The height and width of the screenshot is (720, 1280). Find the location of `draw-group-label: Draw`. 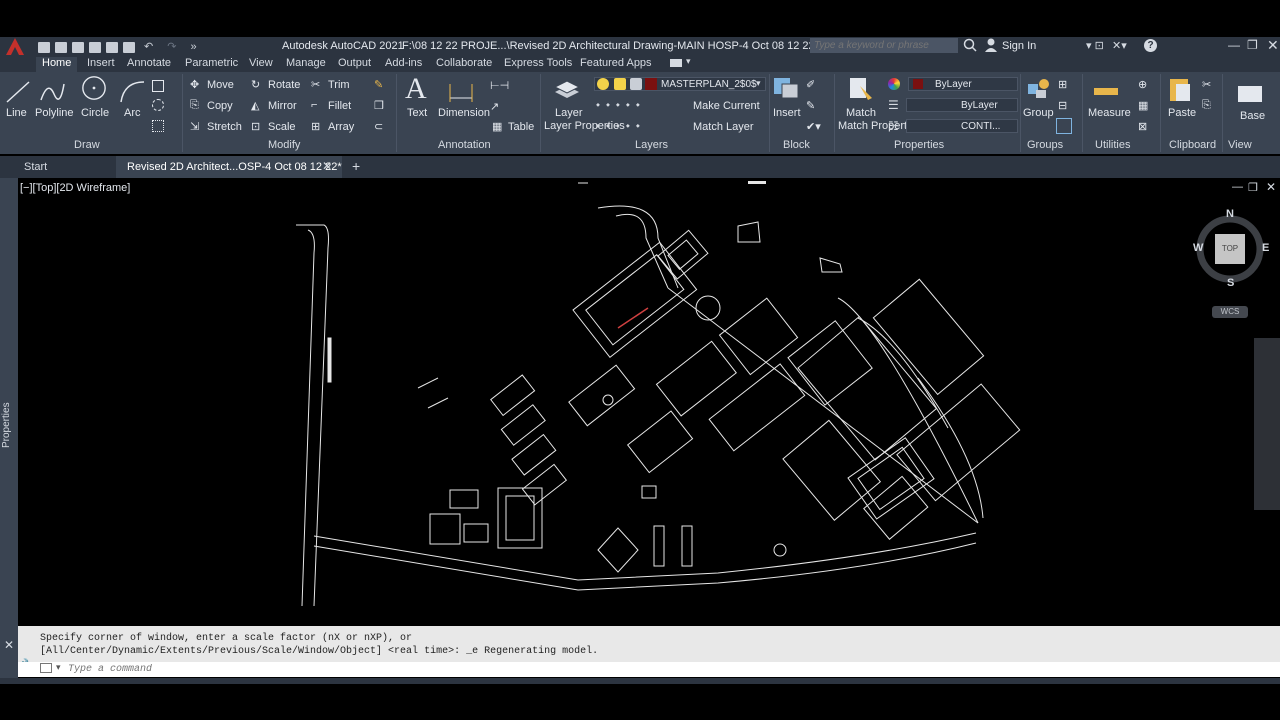

draw-group-label: Draw is located at coordinates (87, 145).